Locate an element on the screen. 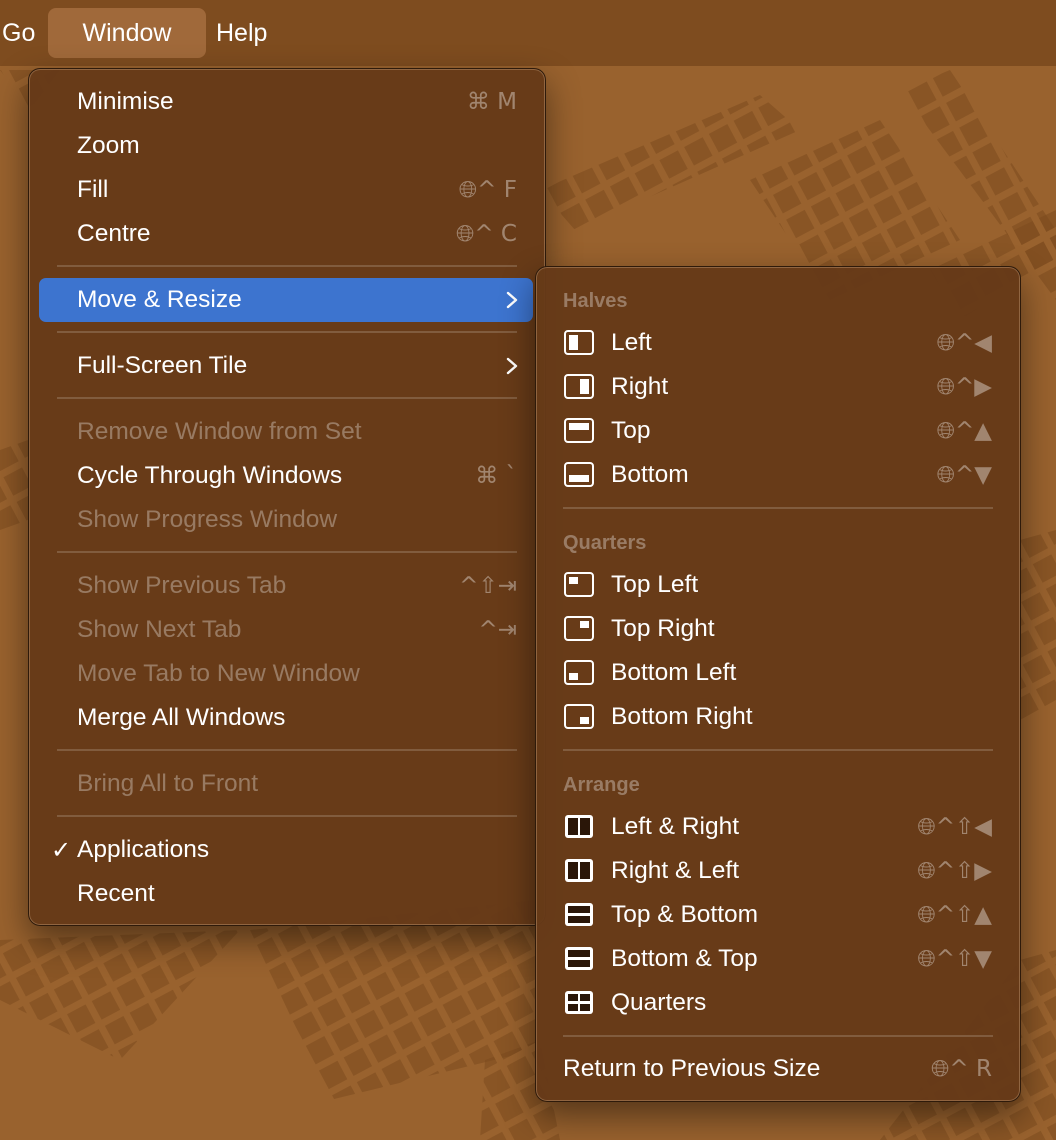 The width and height of the screenshot is (1056, 1140). shortcut-label: 🌐︎^⇧◀ is located at coordinates (954, 827).